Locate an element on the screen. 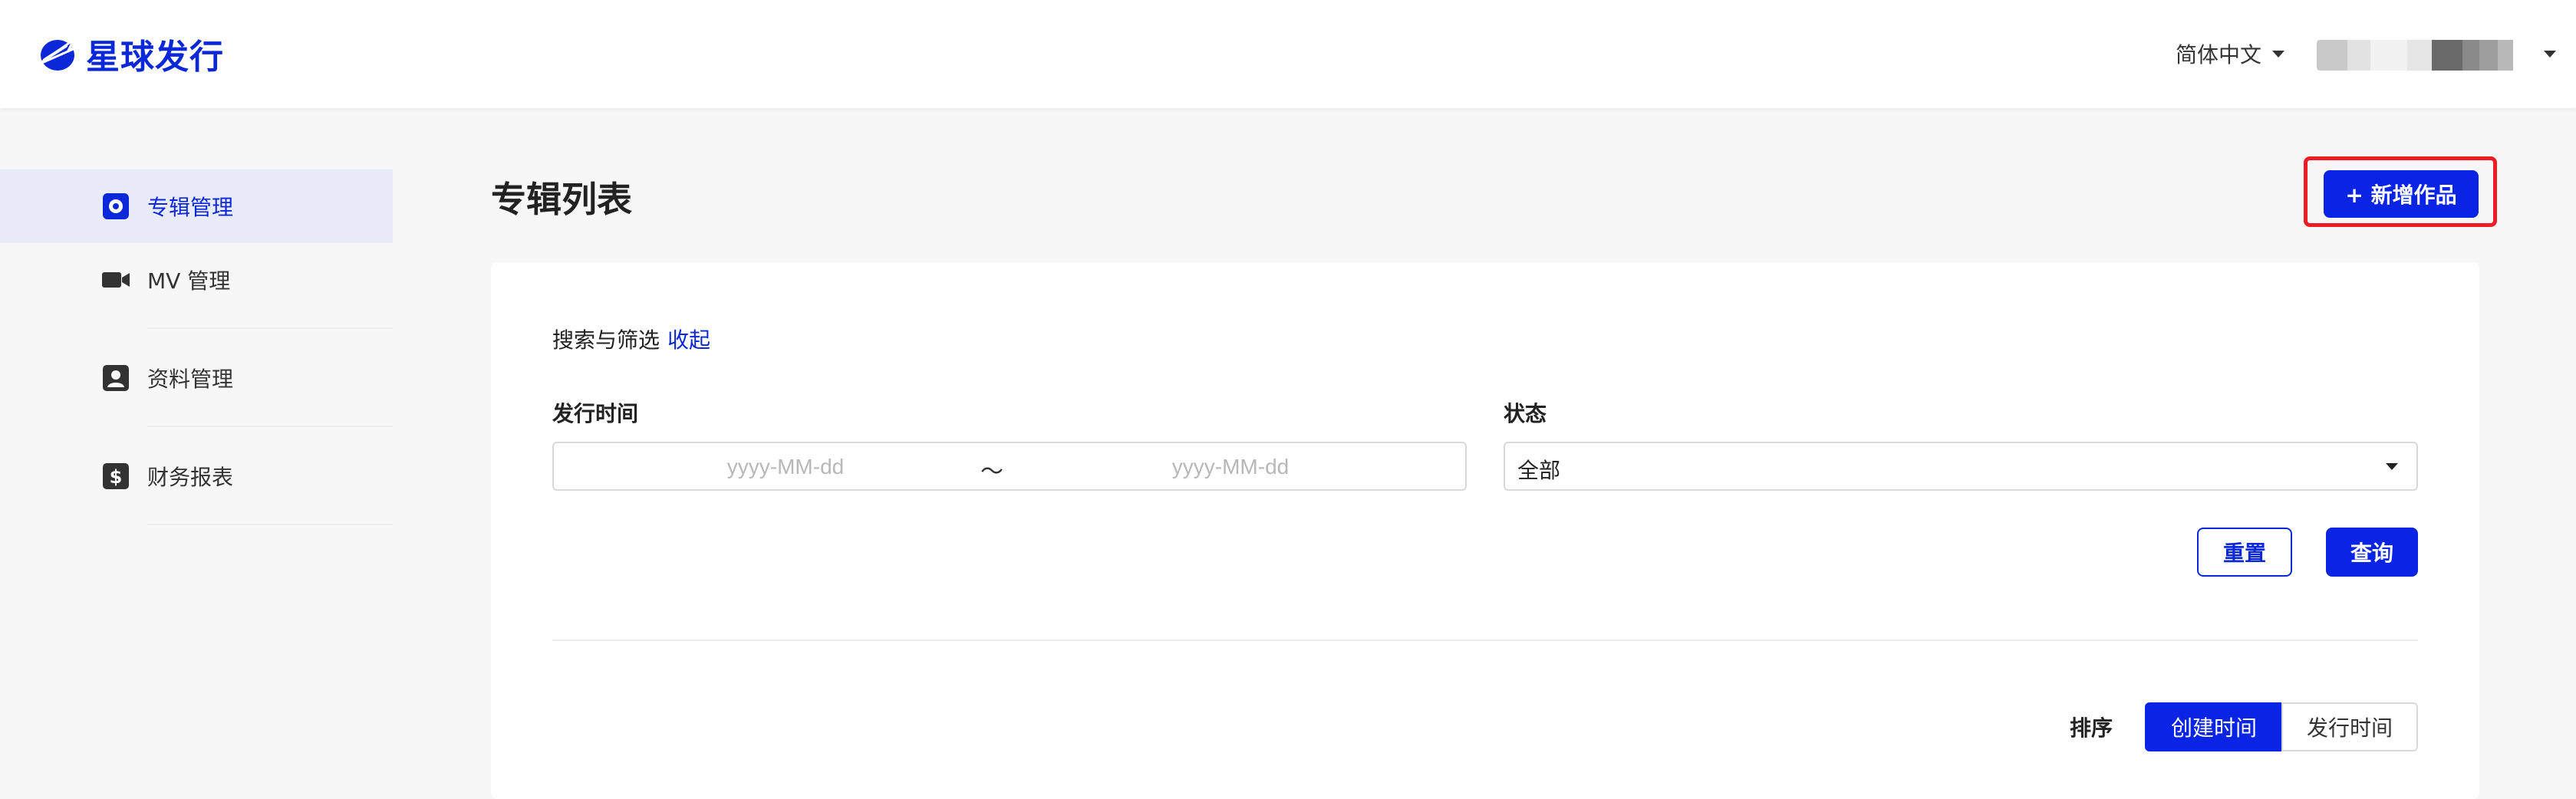  planet-logo-icon is located at coordinates (57, 54).